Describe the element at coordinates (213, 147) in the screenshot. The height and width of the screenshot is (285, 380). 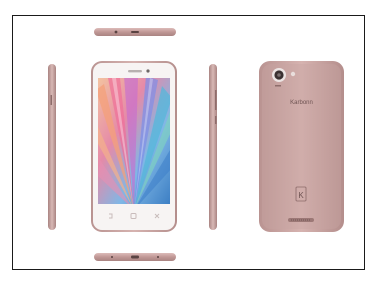
I see `right-side-view` at that location.